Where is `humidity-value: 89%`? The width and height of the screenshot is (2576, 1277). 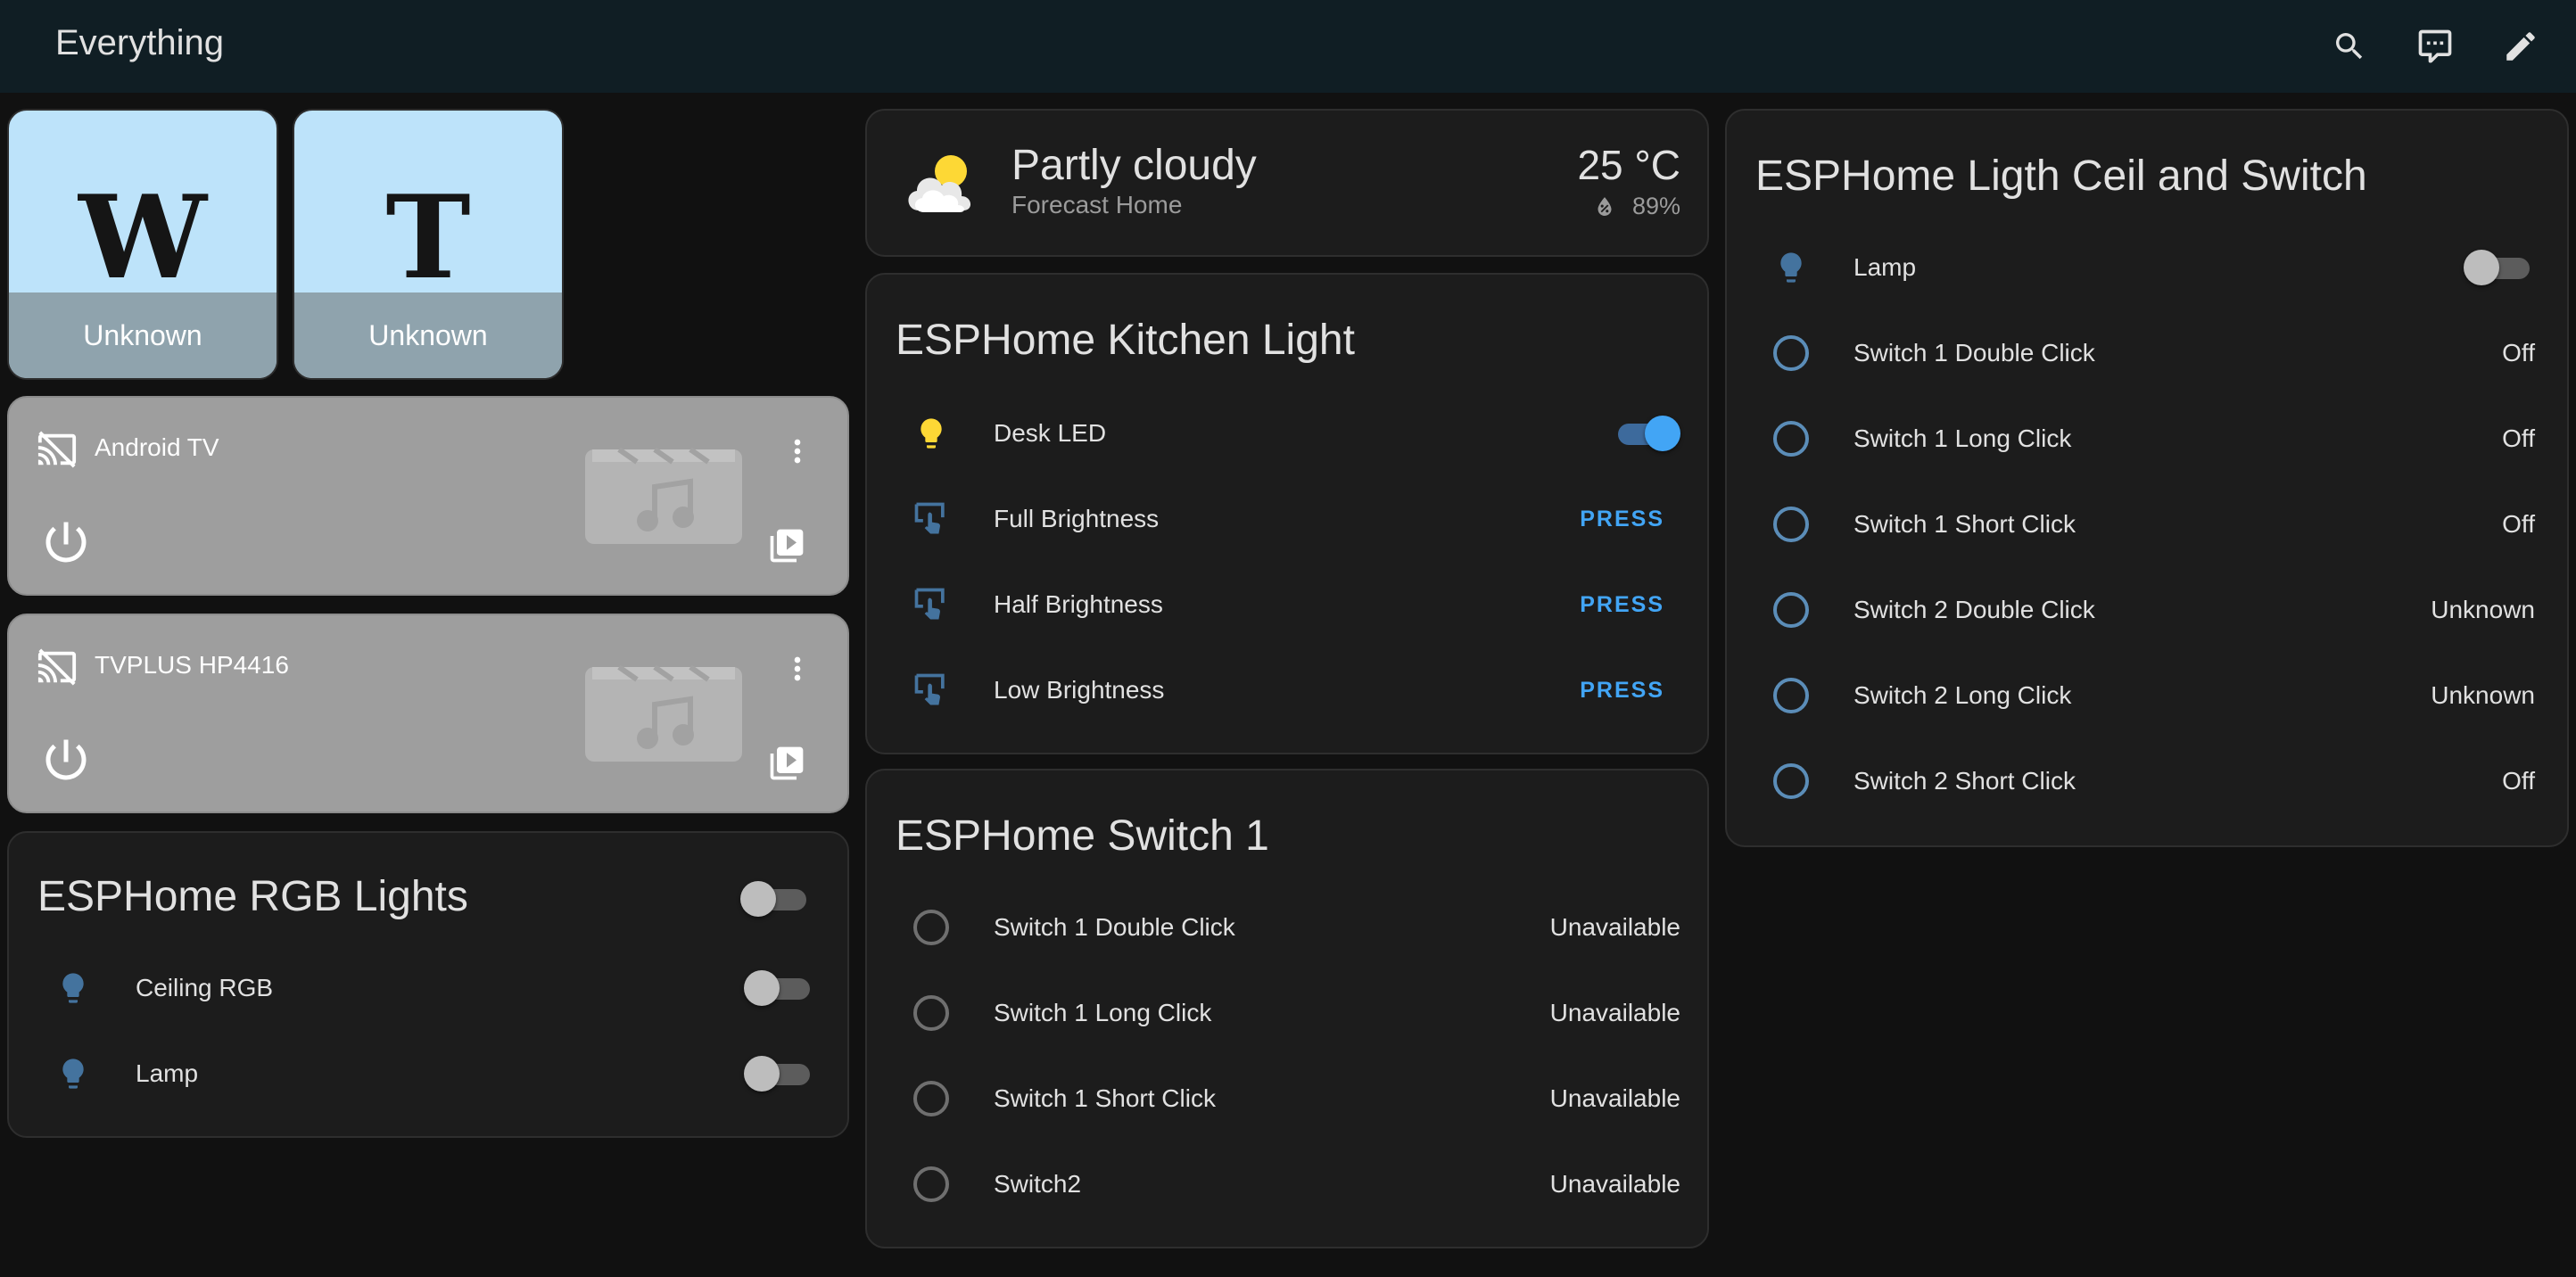
humidity-value: 89% is located at coordinates (1656, 206).